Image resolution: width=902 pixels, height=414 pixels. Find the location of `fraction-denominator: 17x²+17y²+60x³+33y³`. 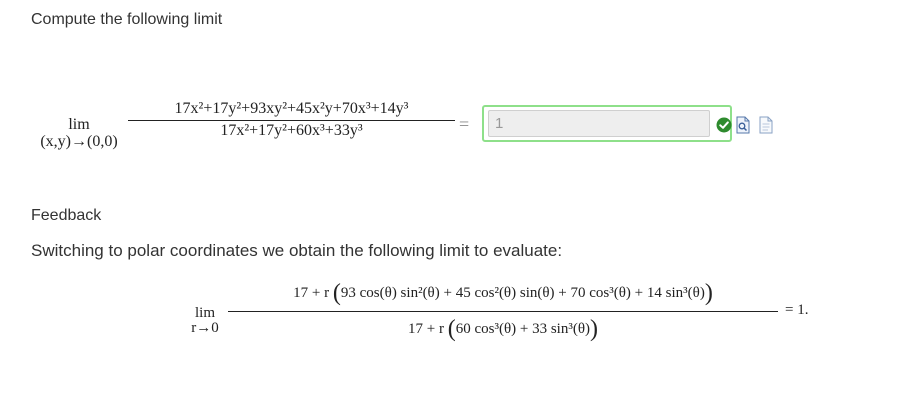

fraction-denominator: 17x²+17y²+60x³+33y³ is located at coordinates (291, 130).